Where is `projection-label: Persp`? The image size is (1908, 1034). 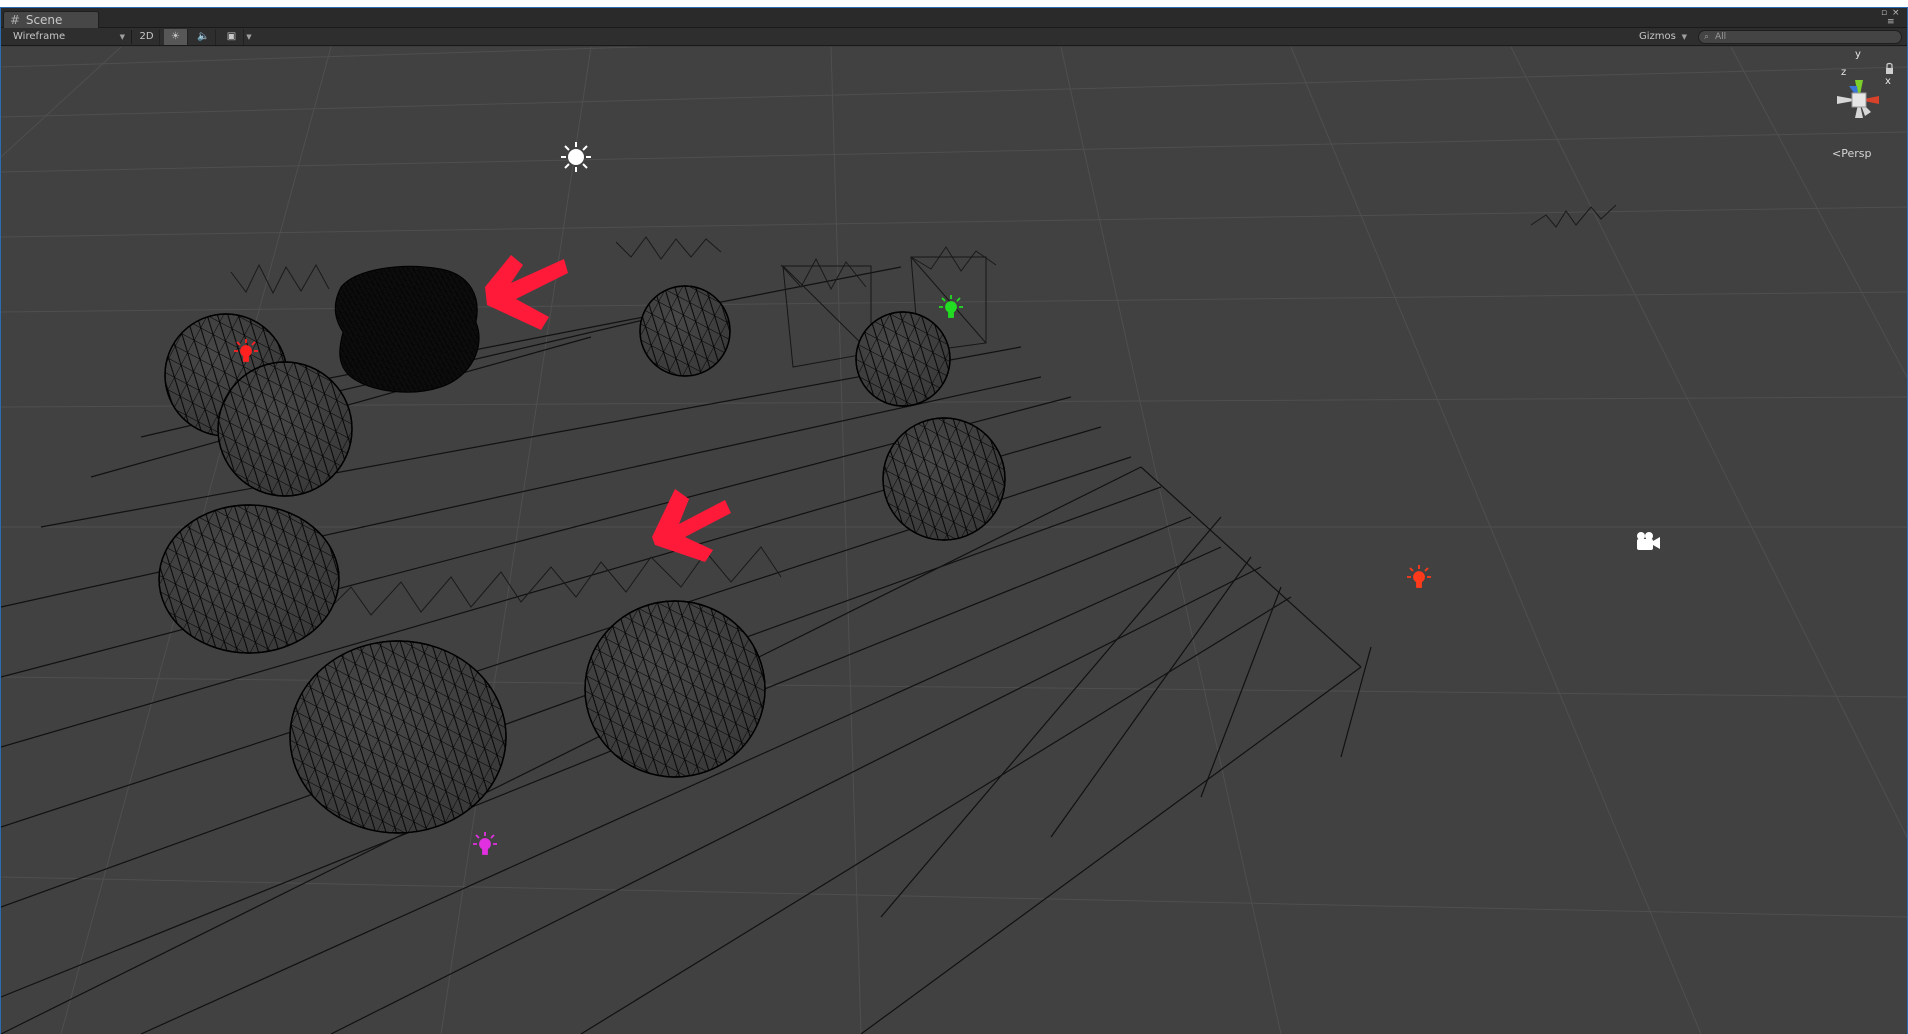
projection-label: Persp is located at coordinates (1856, 153).